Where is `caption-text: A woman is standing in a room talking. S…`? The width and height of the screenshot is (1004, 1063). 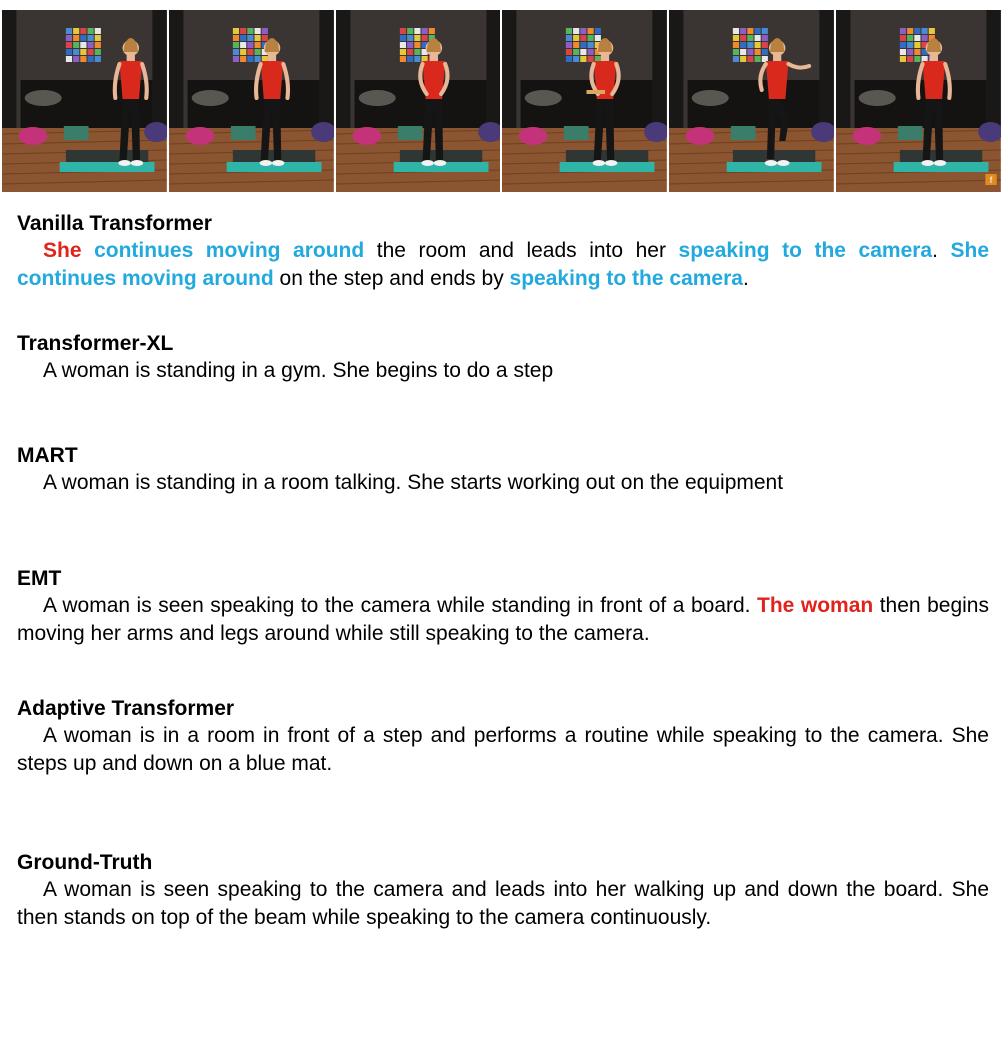
caption-text: A woman is standing in a room talking. S… is located at coordinates (413, 482).